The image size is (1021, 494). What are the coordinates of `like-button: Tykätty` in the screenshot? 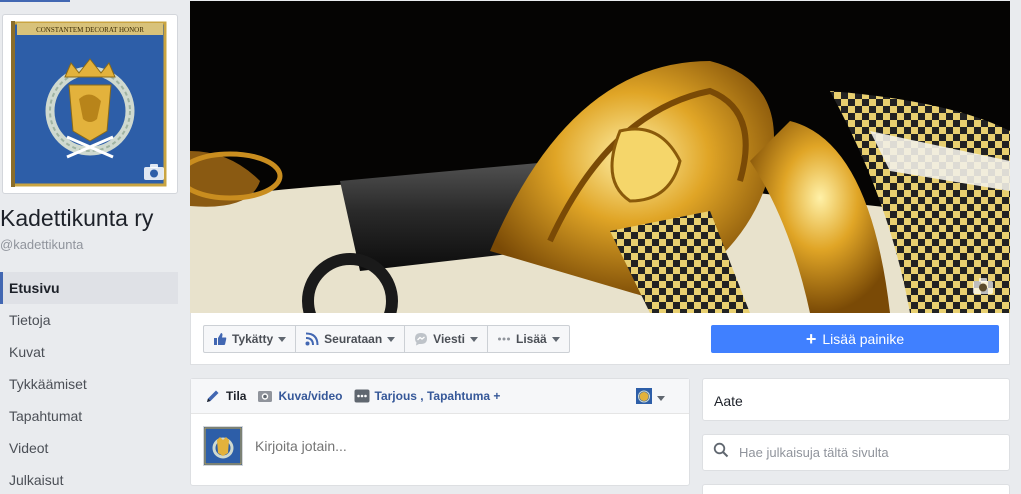 It's located at (250, 339).